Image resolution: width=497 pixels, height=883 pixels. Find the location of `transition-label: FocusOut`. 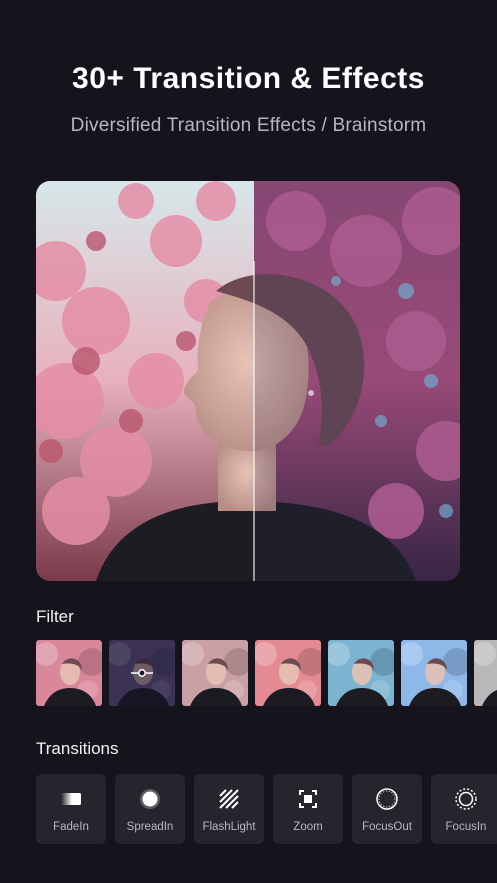

transition-label: FocusOut is located at coordinates (387, 827).